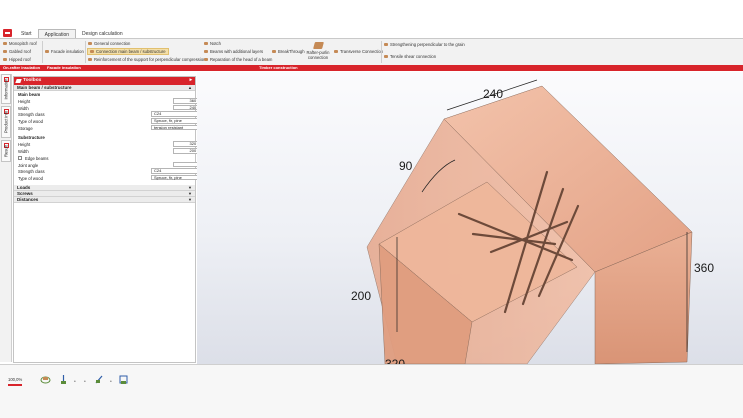 This screenshot has width=743, height=418. I want to click on category-facade: Facade insulation, so click(64, 67).